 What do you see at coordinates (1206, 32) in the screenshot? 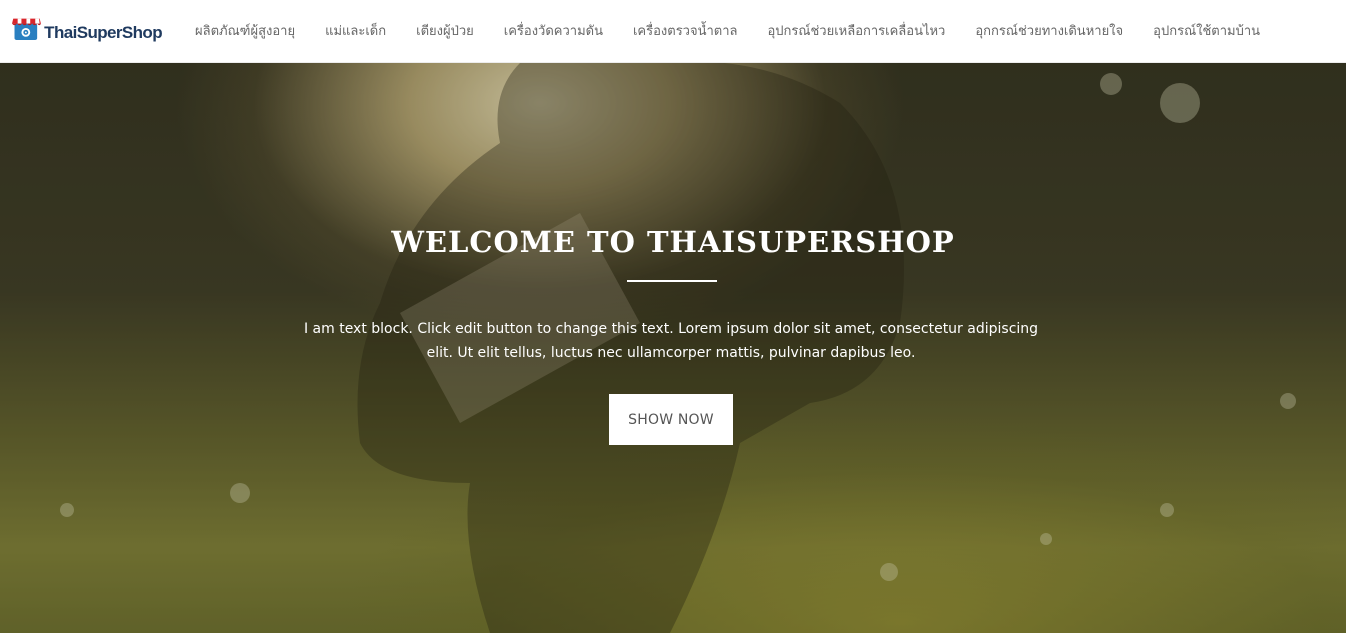
I see `nav-item-home-equipment: อุปกรณ์ใช้ตามบ้าน` at bounding box center [1206, 32].